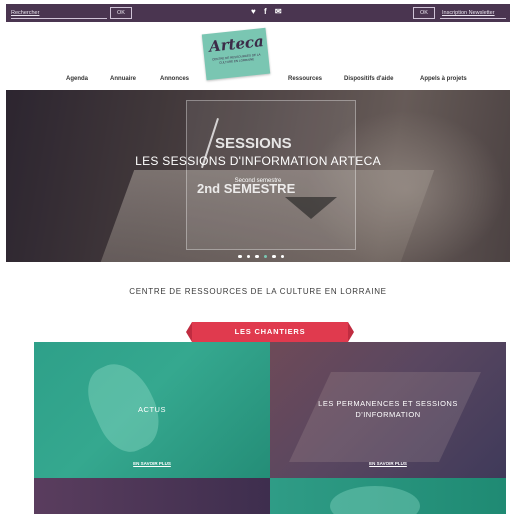 The image size is (519, 514). What do you see at coordinates (311, 208) in the screenshot?
I see `poster-triangle` at bounding box center [311, 208].